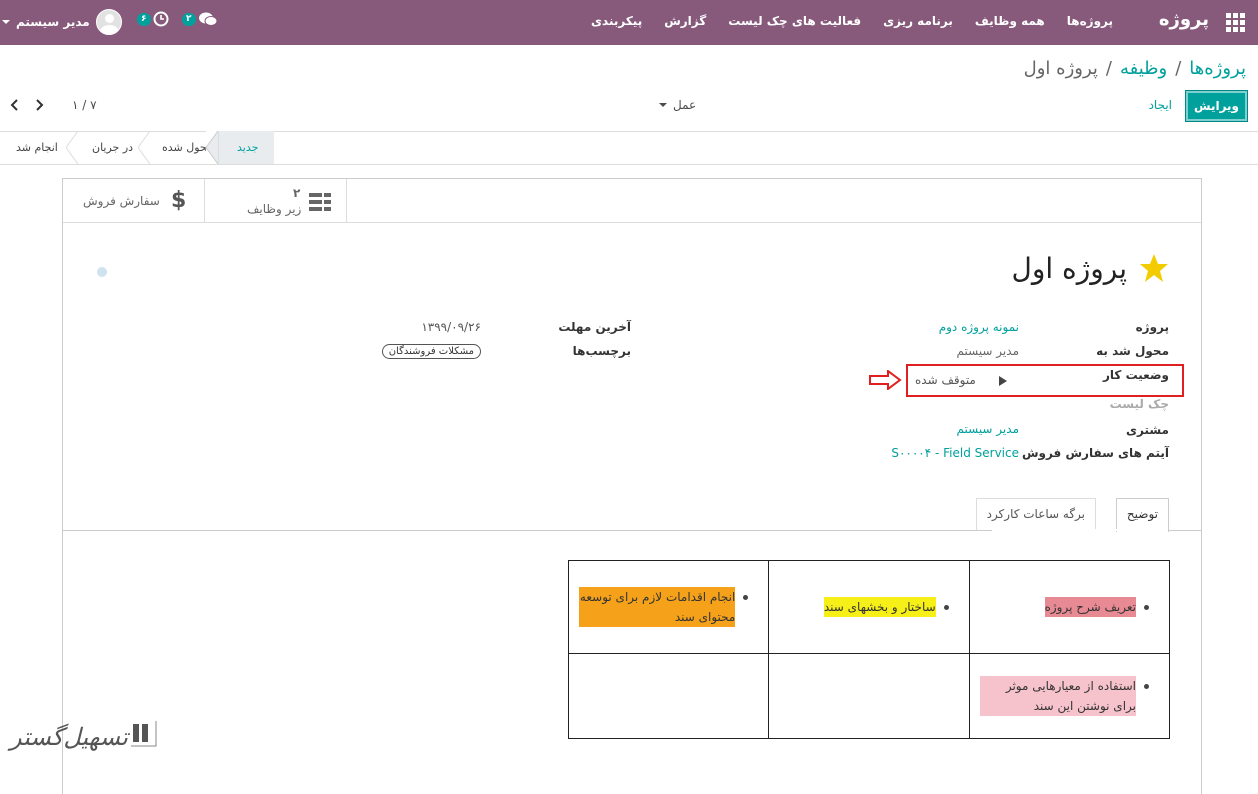 The height and width of the screenshot is (794, 1258). Describe the element at coordinates (37, 147) in the screenshot. I see `stage-done: انجام شد` at that location.